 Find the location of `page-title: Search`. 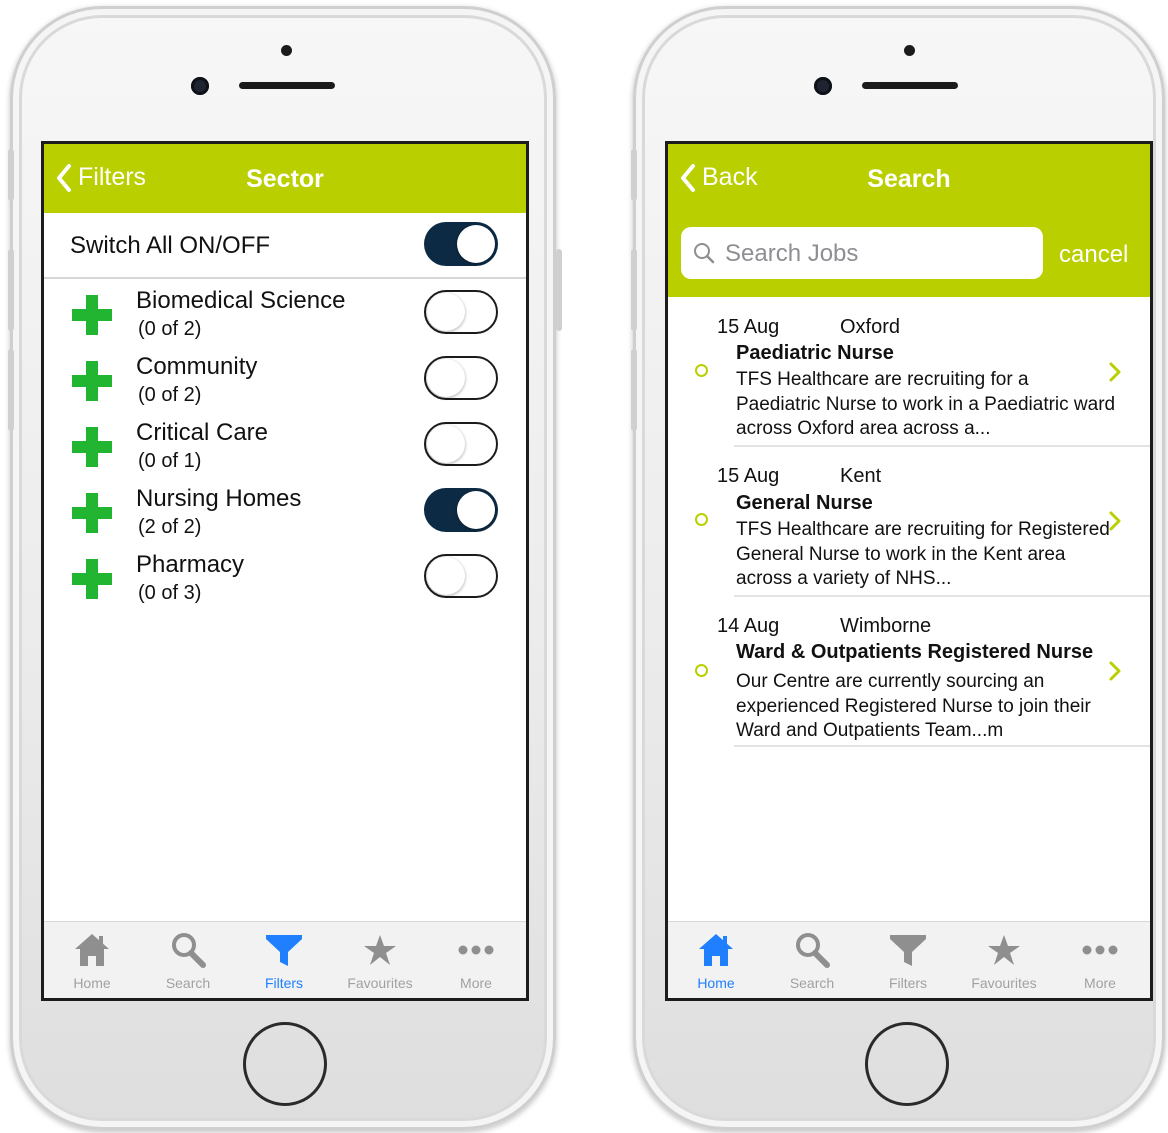

page-title: Search is located at coordinates (909, 179).